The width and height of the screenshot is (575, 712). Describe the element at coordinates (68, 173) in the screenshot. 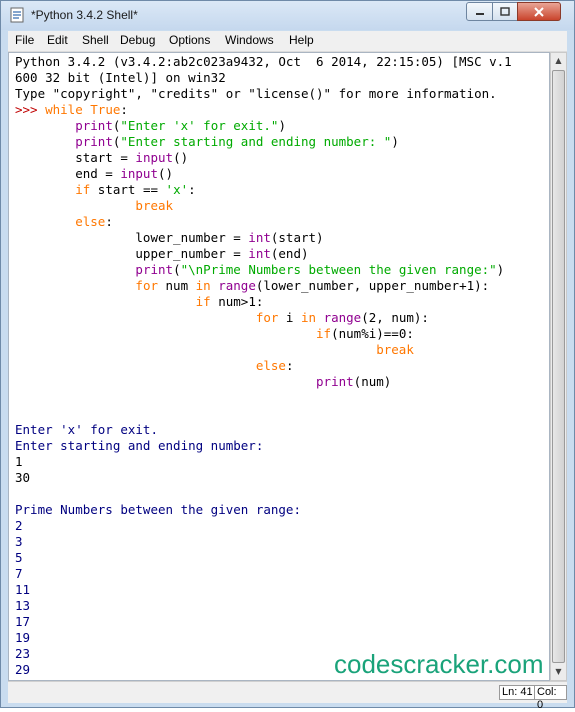

I see `shell-token: end =` at that location.